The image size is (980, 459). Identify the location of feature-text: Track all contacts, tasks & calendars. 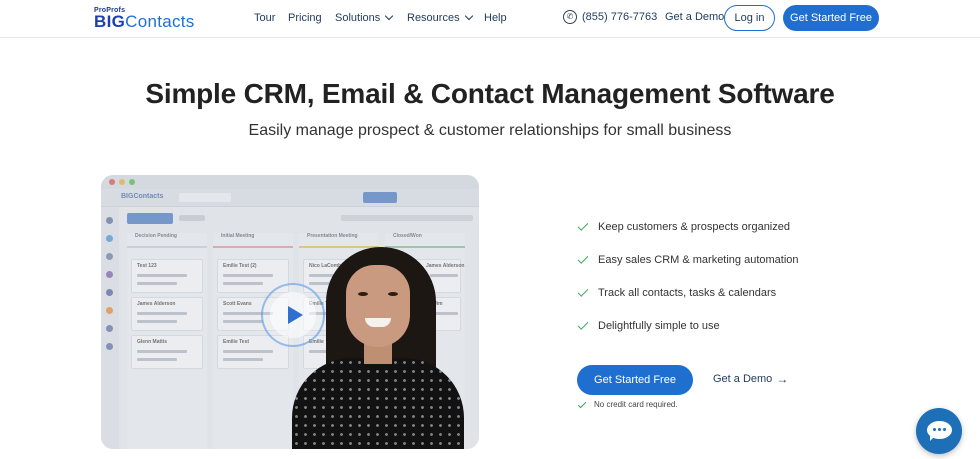
(687, 293).